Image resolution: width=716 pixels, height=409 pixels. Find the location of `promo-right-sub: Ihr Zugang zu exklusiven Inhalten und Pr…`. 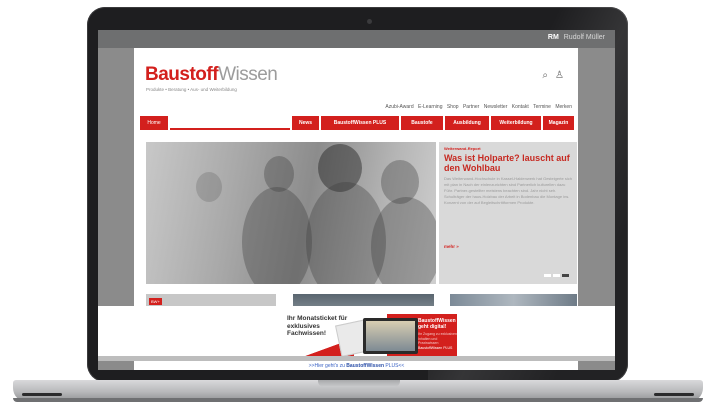

promo-right-sub: Ihr Zugang zu exklusiven Inhalten und Pr… is located at coordinates (437, 338).